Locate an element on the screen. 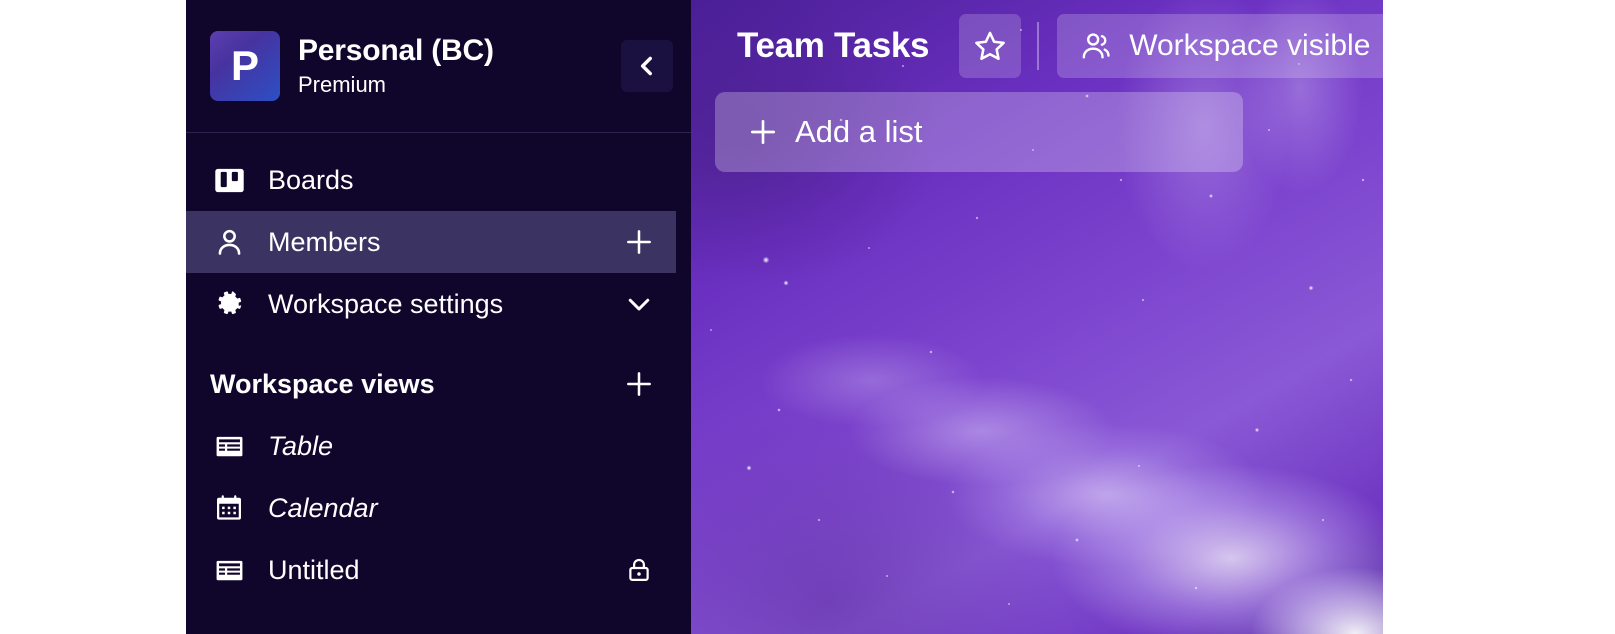 This screenshot has width=1615, height=634. add-list-button: Add a list is located at coordinates (979, 132).